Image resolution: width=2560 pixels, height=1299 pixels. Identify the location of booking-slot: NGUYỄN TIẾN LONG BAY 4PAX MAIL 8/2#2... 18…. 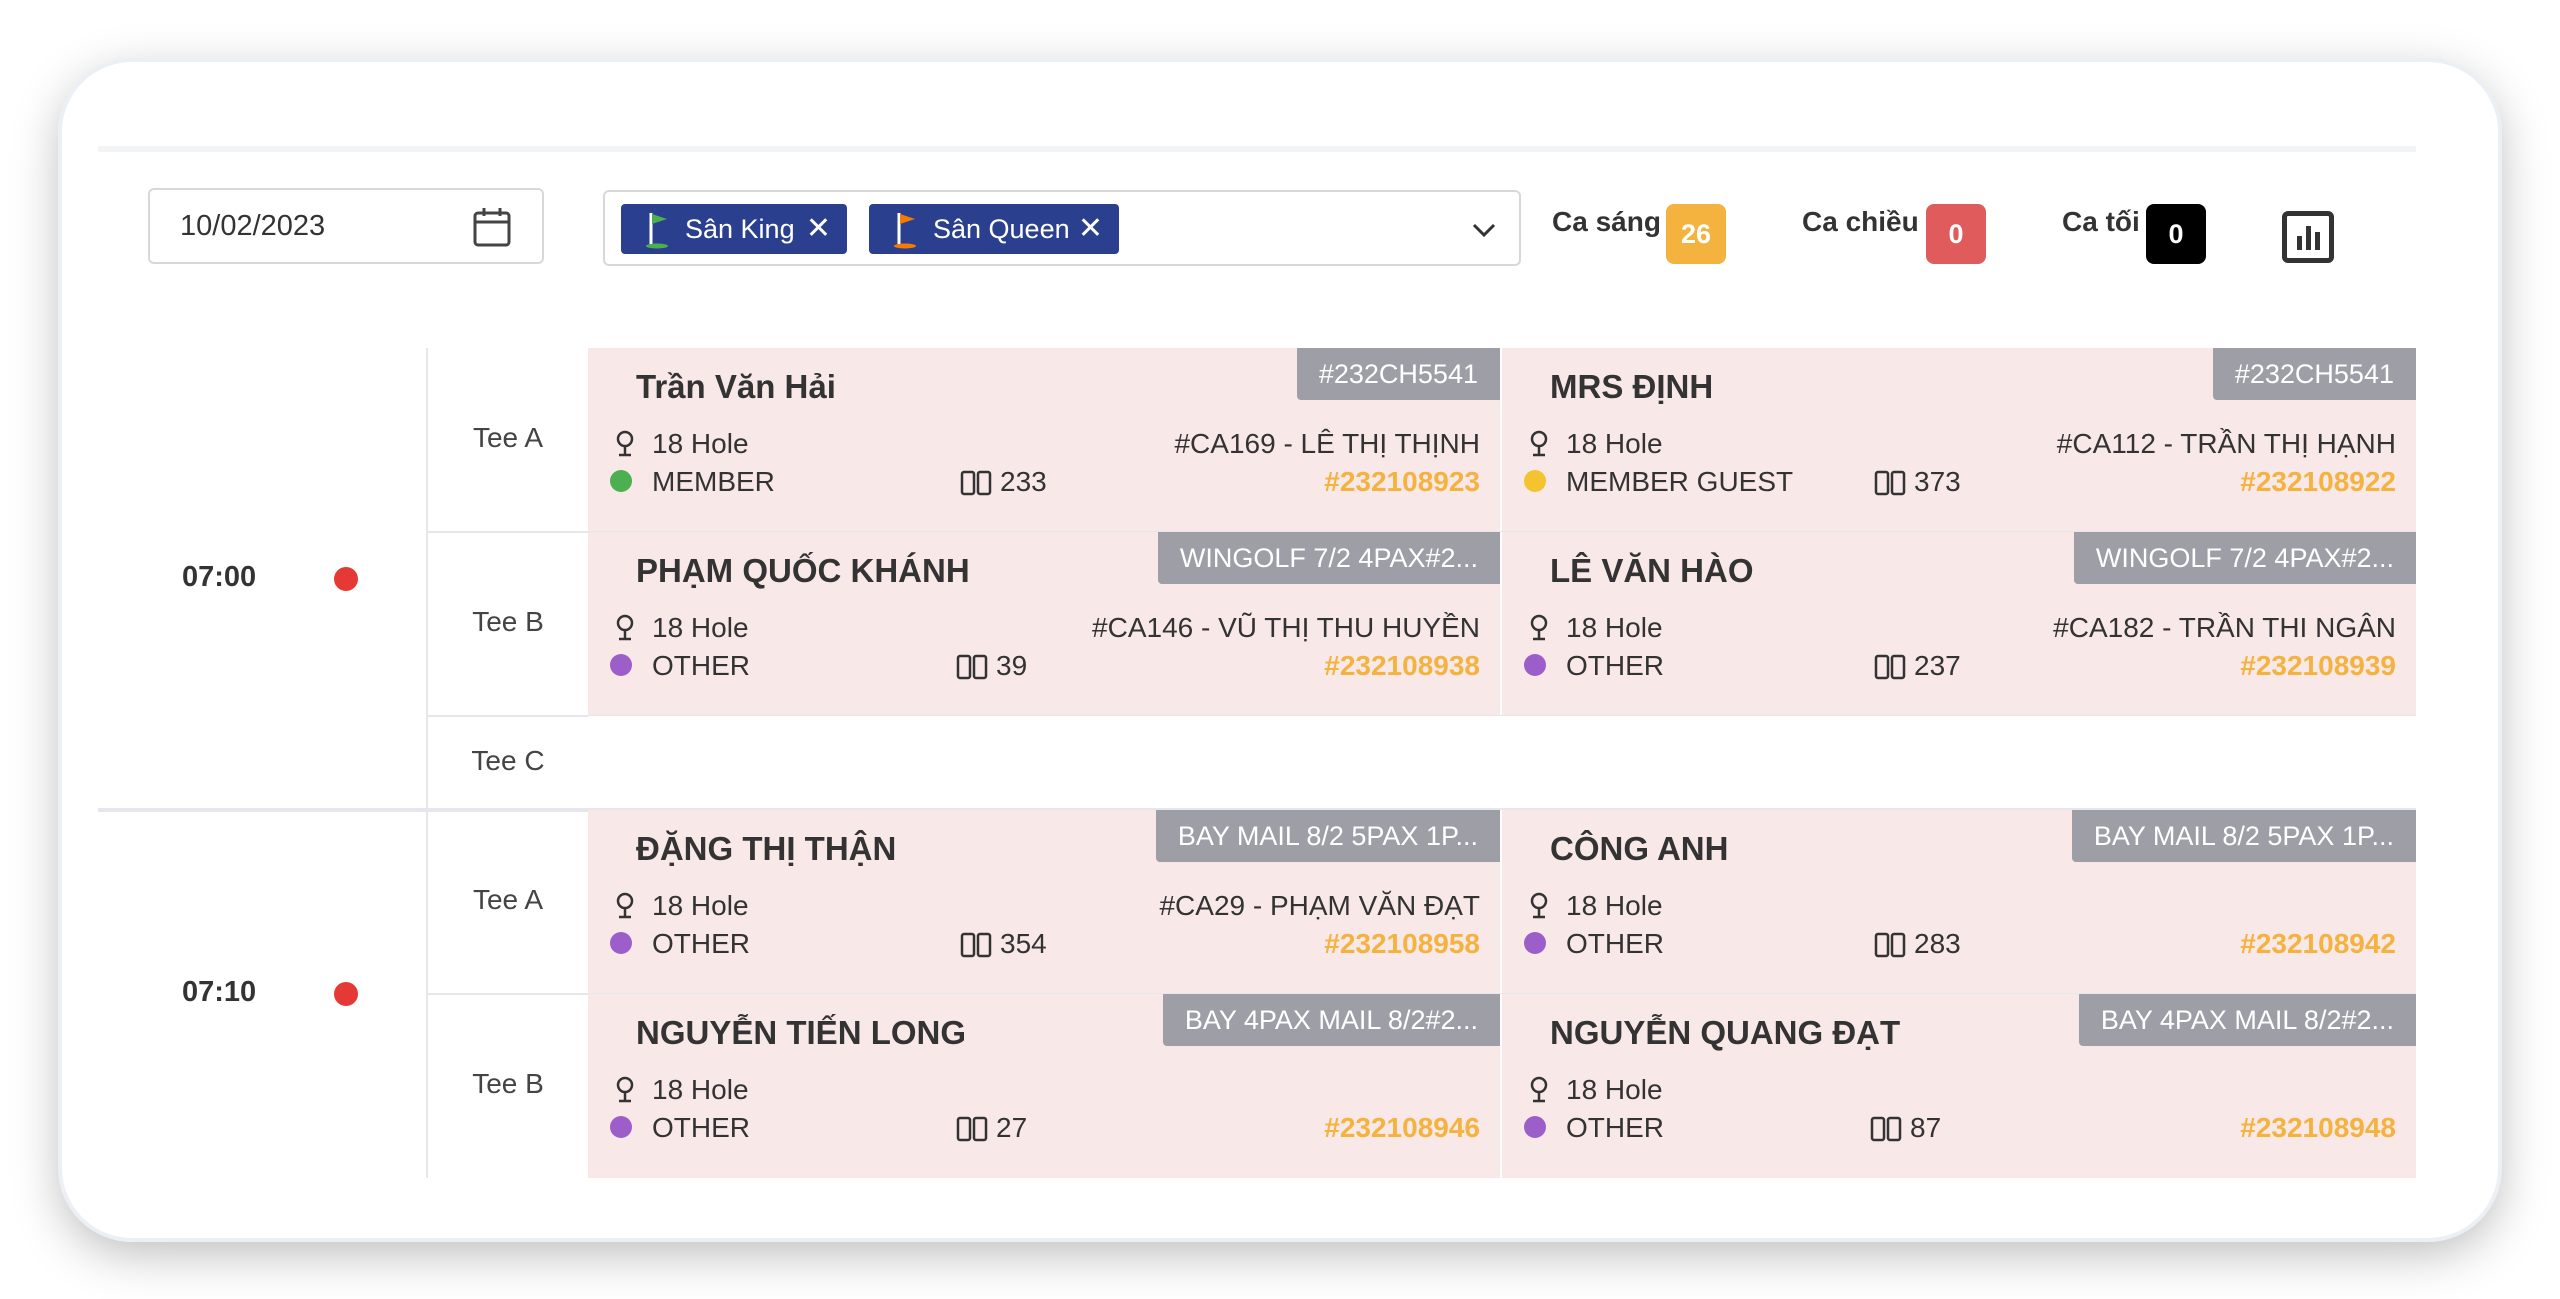
(1045, 1086).